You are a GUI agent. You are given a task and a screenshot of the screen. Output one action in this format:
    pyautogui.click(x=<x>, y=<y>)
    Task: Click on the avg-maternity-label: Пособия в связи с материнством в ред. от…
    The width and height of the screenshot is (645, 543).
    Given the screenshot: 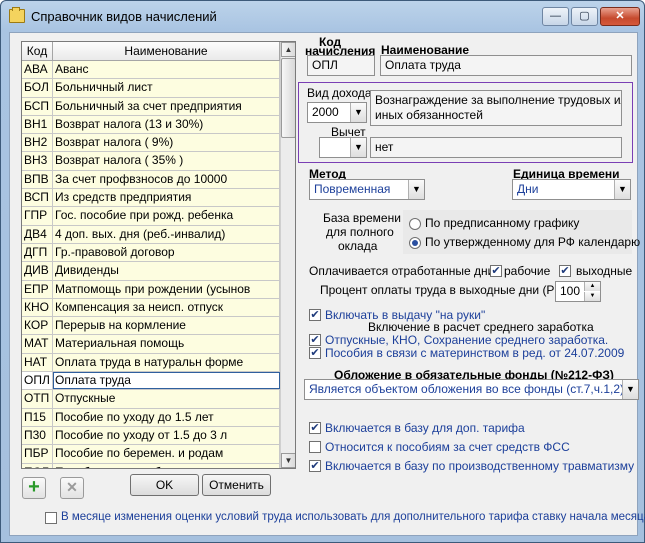 What is the action you would take?
    pyautogui.click(x=474, y=353)
    